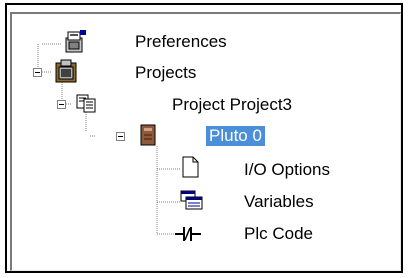 This screenshot has width=411, height=278. What do you see at coordinates (287, 170) in the screenshot?
I see `tree-item-label: I/O Options` at bounding box center [287, 170].